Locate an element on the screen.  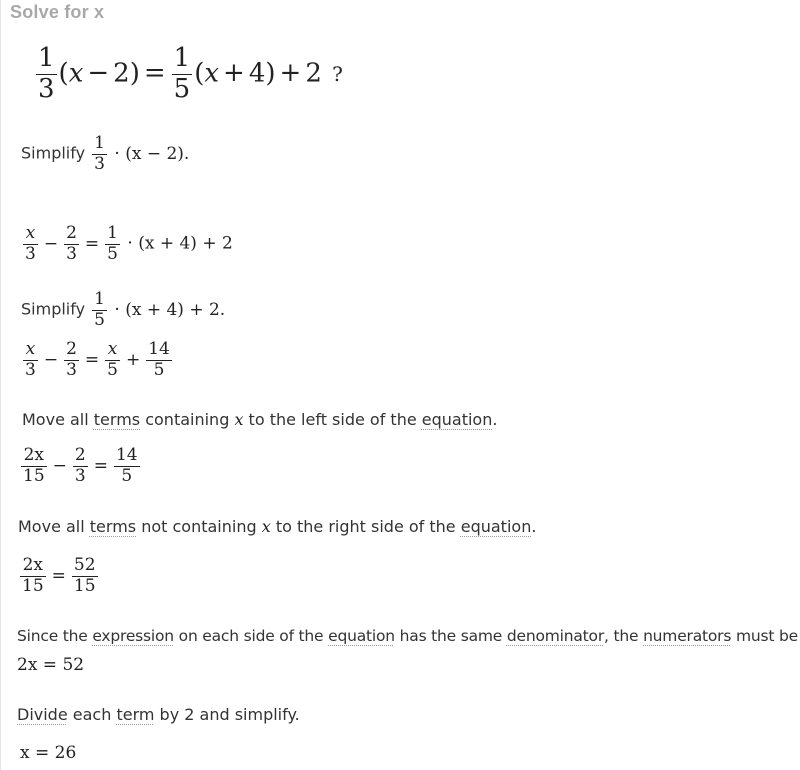
expression-link: expression is located at coordinates (133, 636).